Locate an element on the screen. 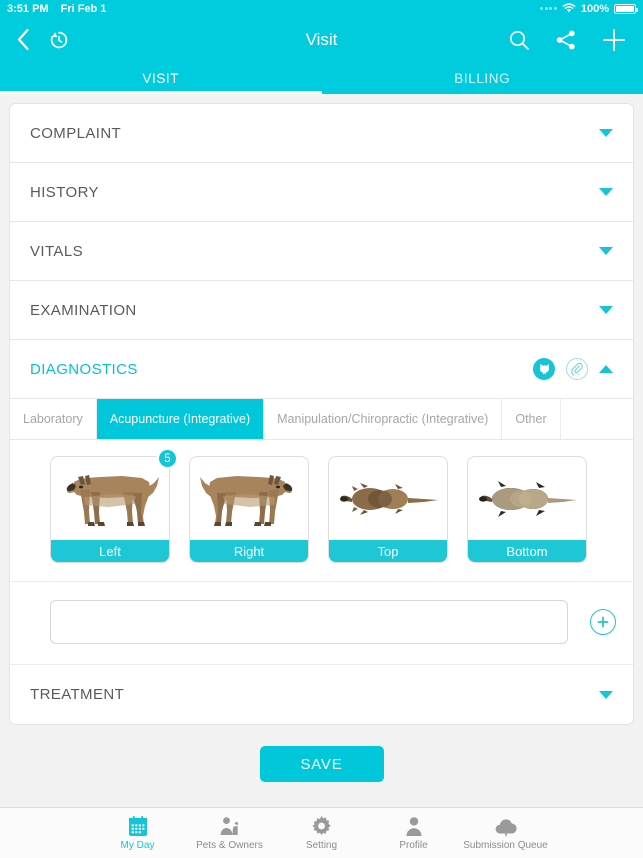  tab-billing-label: BILLING is located at coordinates (482, 78).